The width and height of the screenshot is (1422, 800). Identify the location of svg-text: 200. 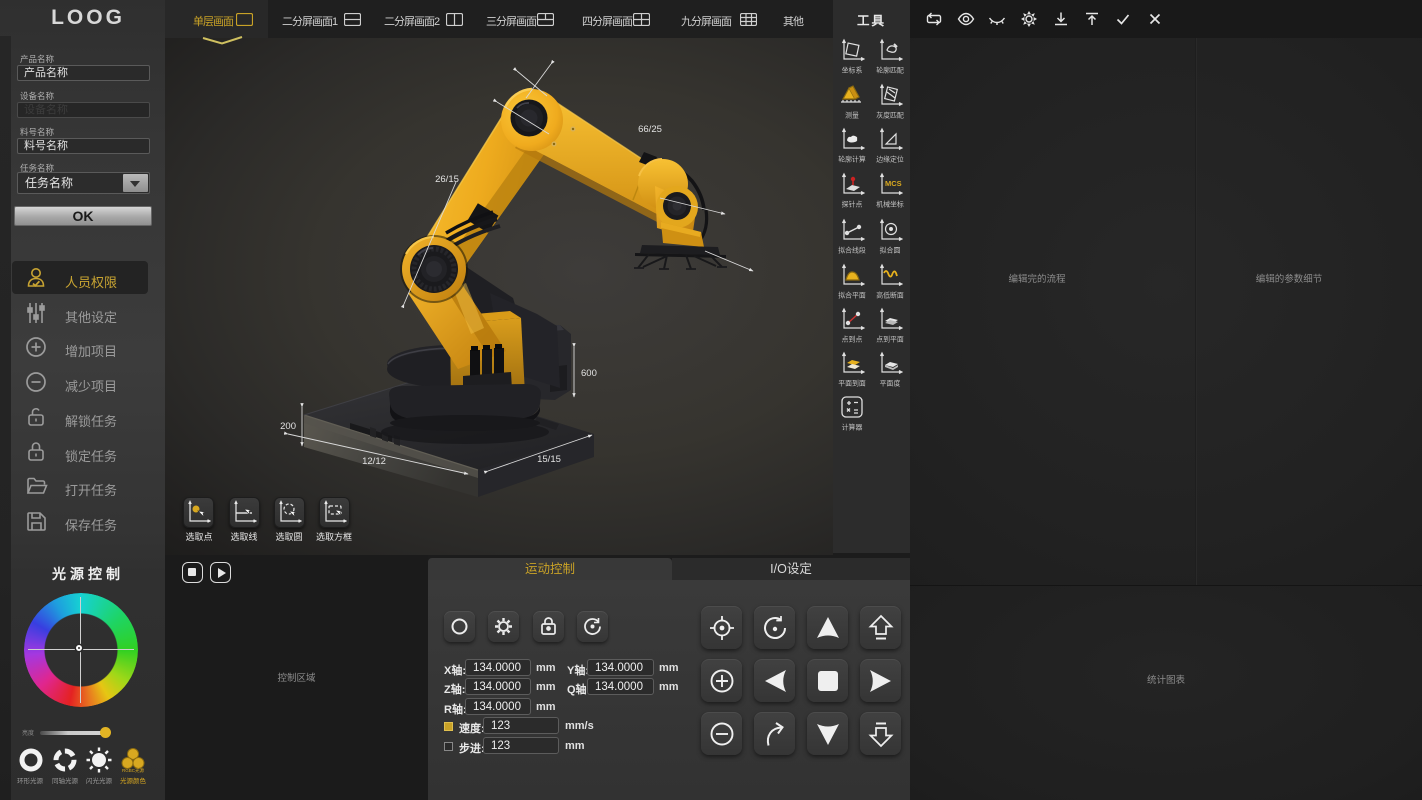
(288, 426).